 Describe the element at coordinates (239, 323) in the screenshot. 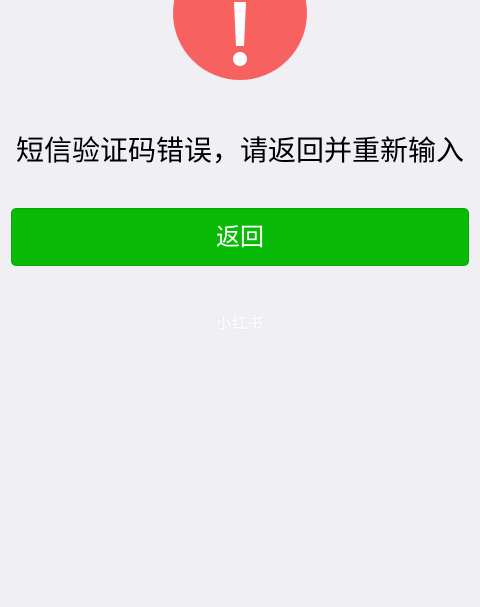

I see `watermark: 小红书` at that location.